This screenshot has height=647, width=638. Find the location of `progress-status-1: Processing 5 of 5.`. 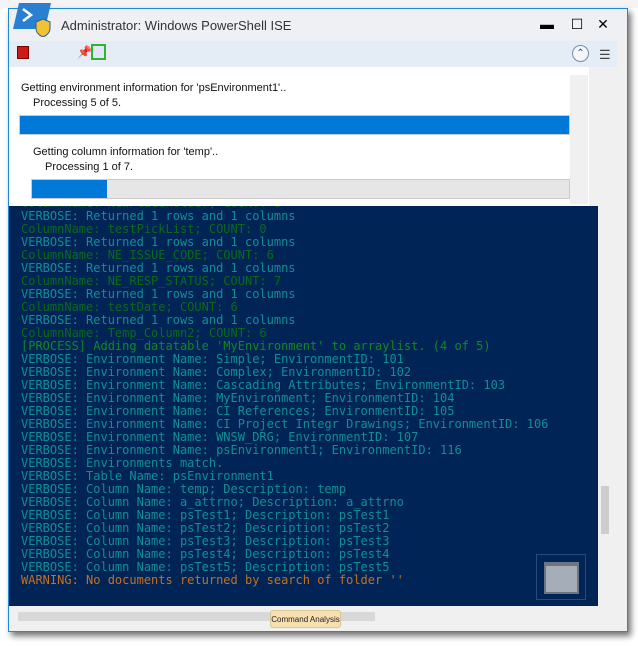

progress-status-1: Processing 5 of 5. is located at coordinates (77, 103).